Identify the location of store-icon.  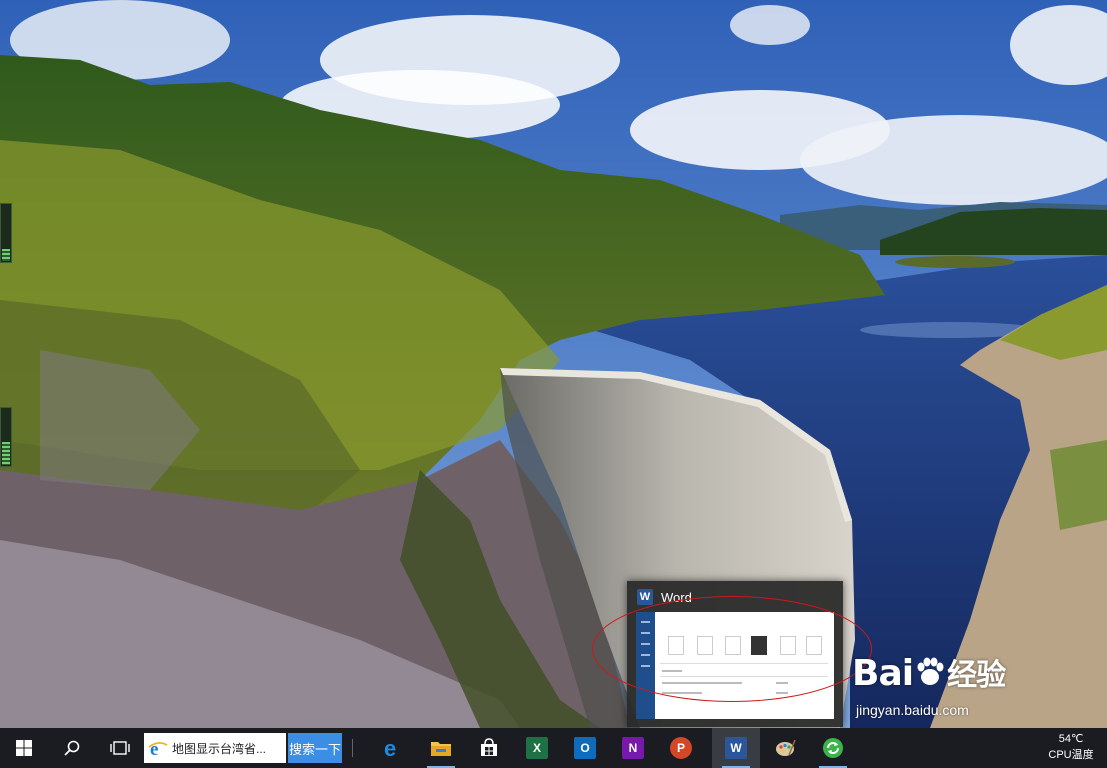
(489, 747).